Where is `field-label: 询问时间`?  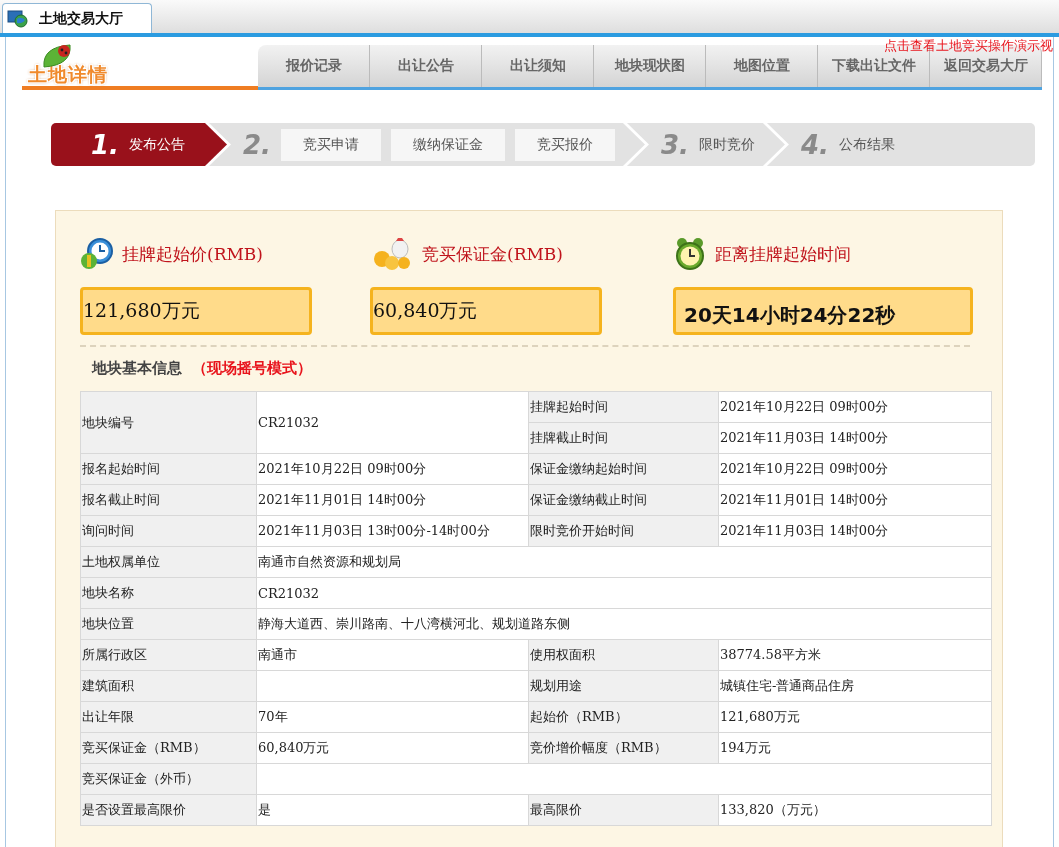 field-label: 询问时间 is located at coordinates (168, 531).